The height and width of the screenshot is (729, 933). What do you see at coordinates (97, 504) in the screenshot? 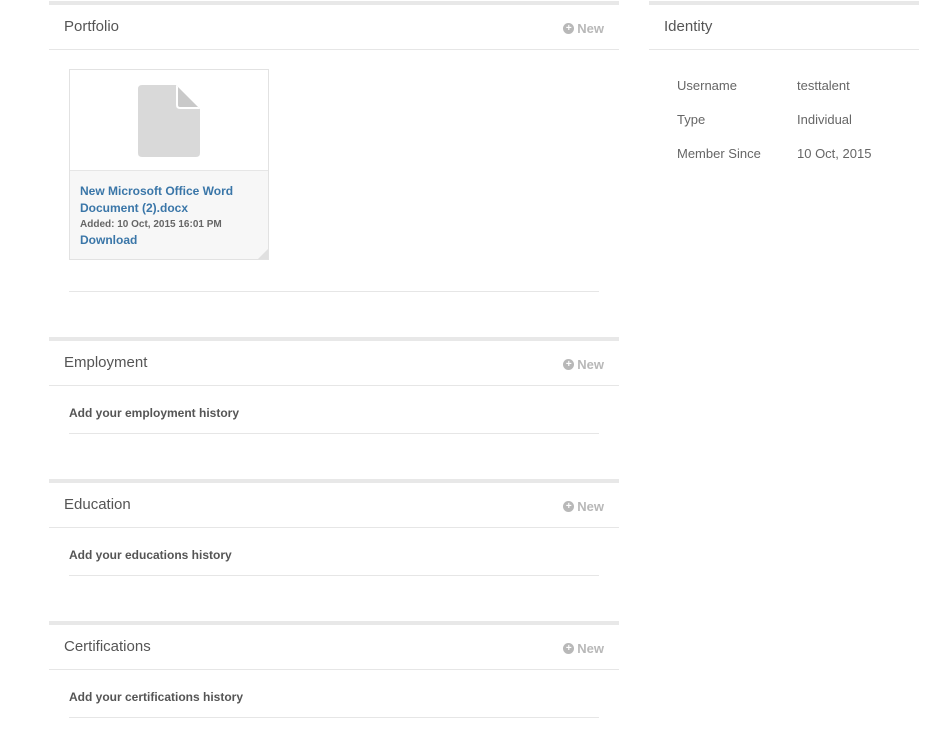
I see `education-title: Education` at bounding box center [97, 504].